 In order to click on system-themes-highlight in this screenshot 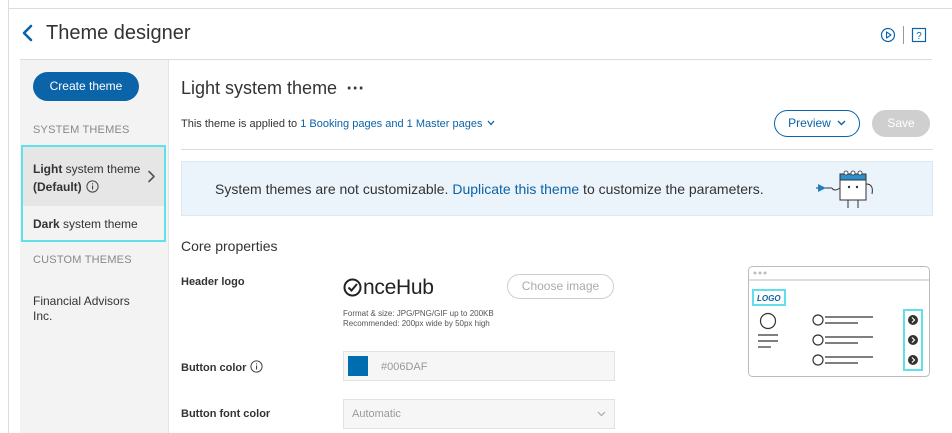, I will do `click(93, 193)`.